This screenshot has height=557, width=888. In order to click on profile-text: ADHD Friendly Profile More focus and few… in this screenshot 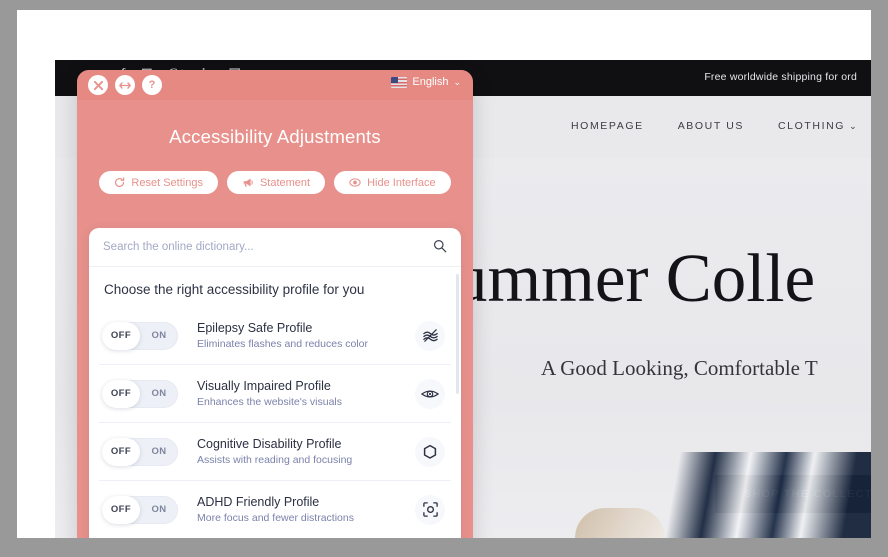, I will do `click(306, 509)`.